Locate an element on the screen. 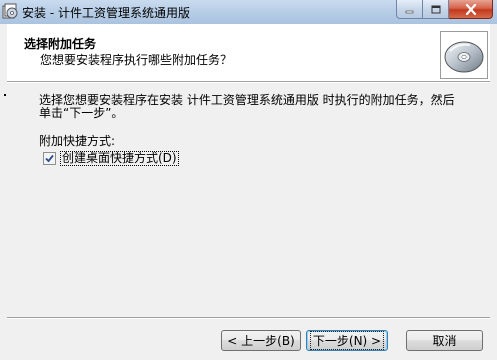 The height and width of the screenshot is (360, 497). setup-app-icon is located at coordinates (10, 11).